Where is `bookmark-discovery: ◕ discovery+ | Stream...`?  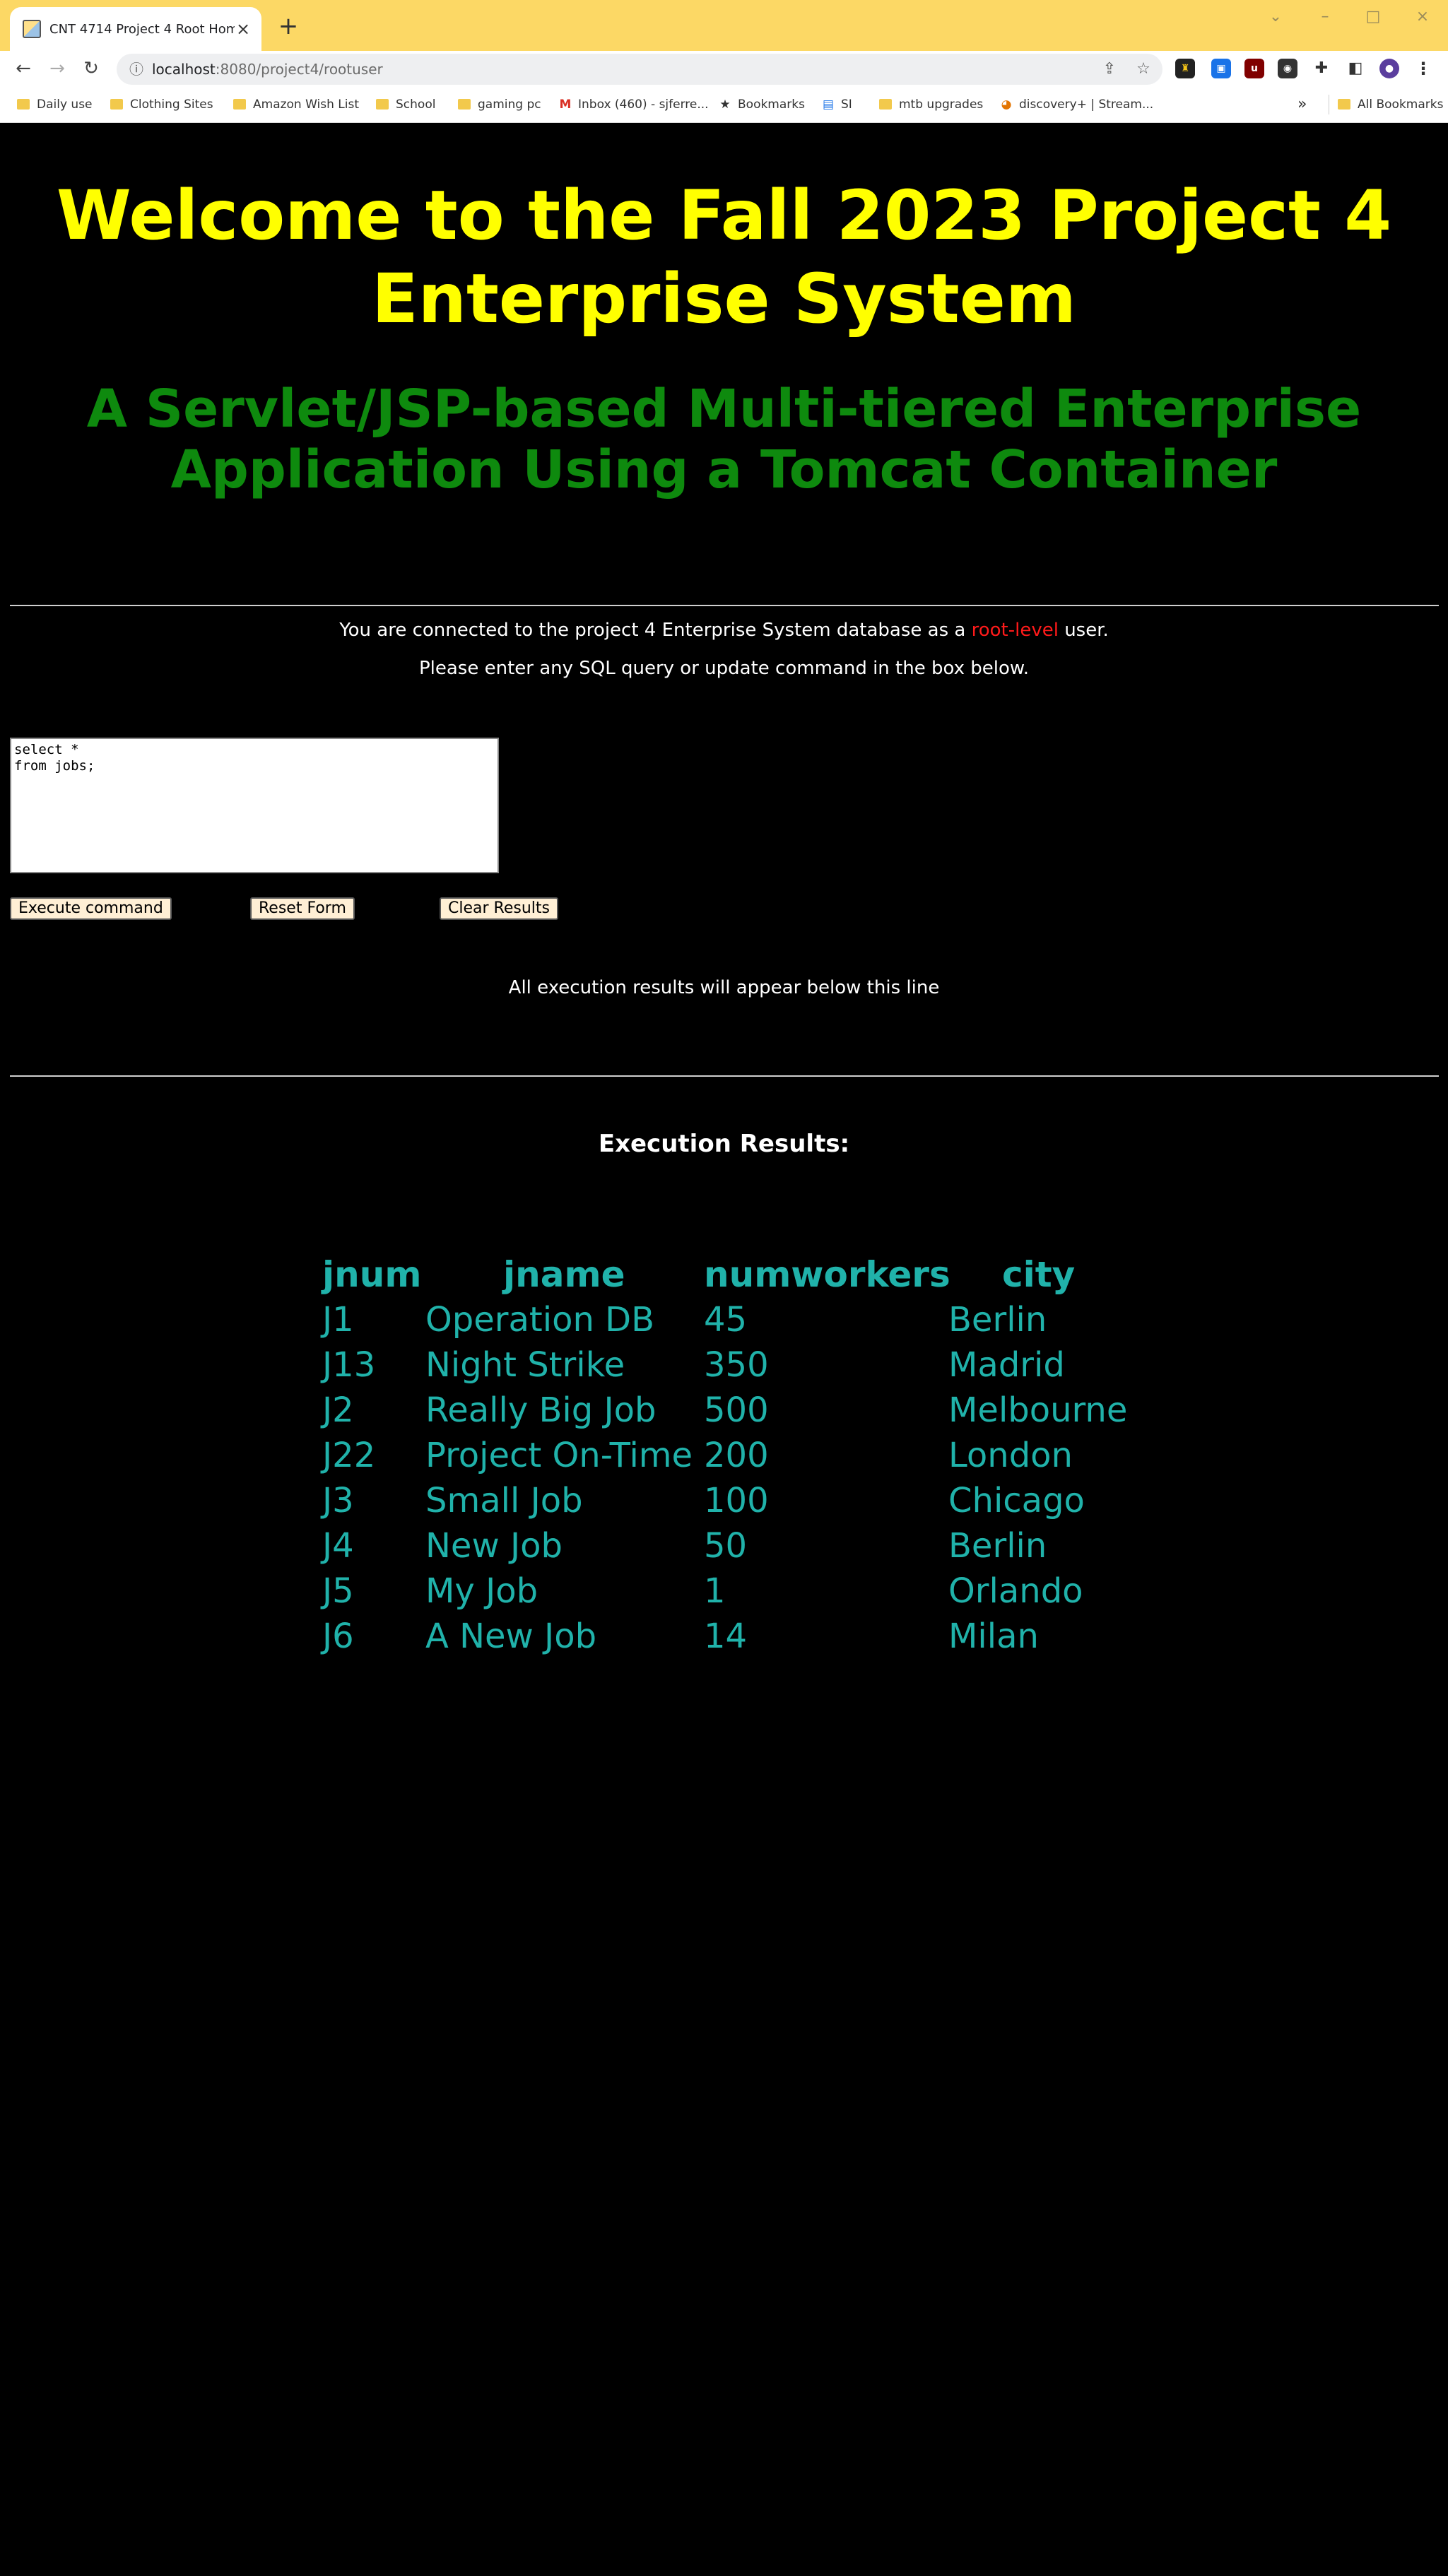 bookmark-discovery: ◕ discovery+ | Stream... is located at coordinates (1077, 104).